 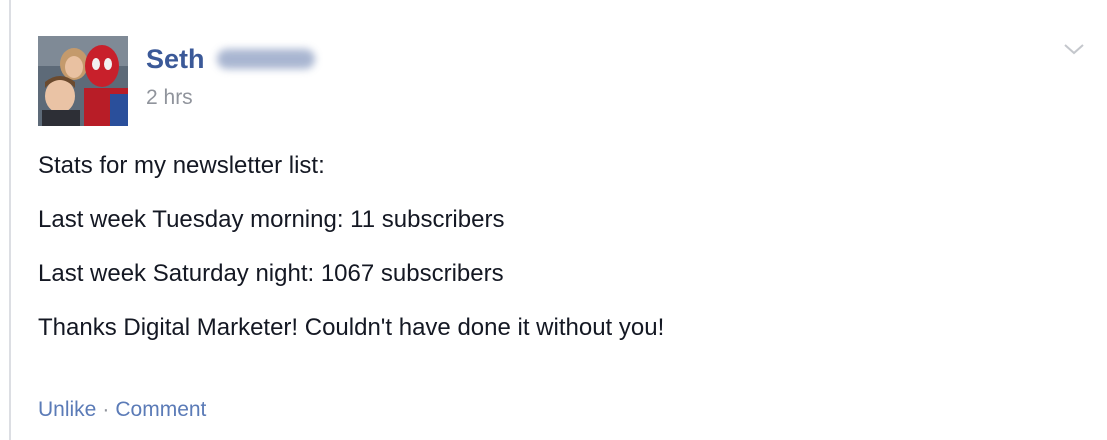 I want to click on post-header: Seth 2 hrs, so click(x=176, y=81).